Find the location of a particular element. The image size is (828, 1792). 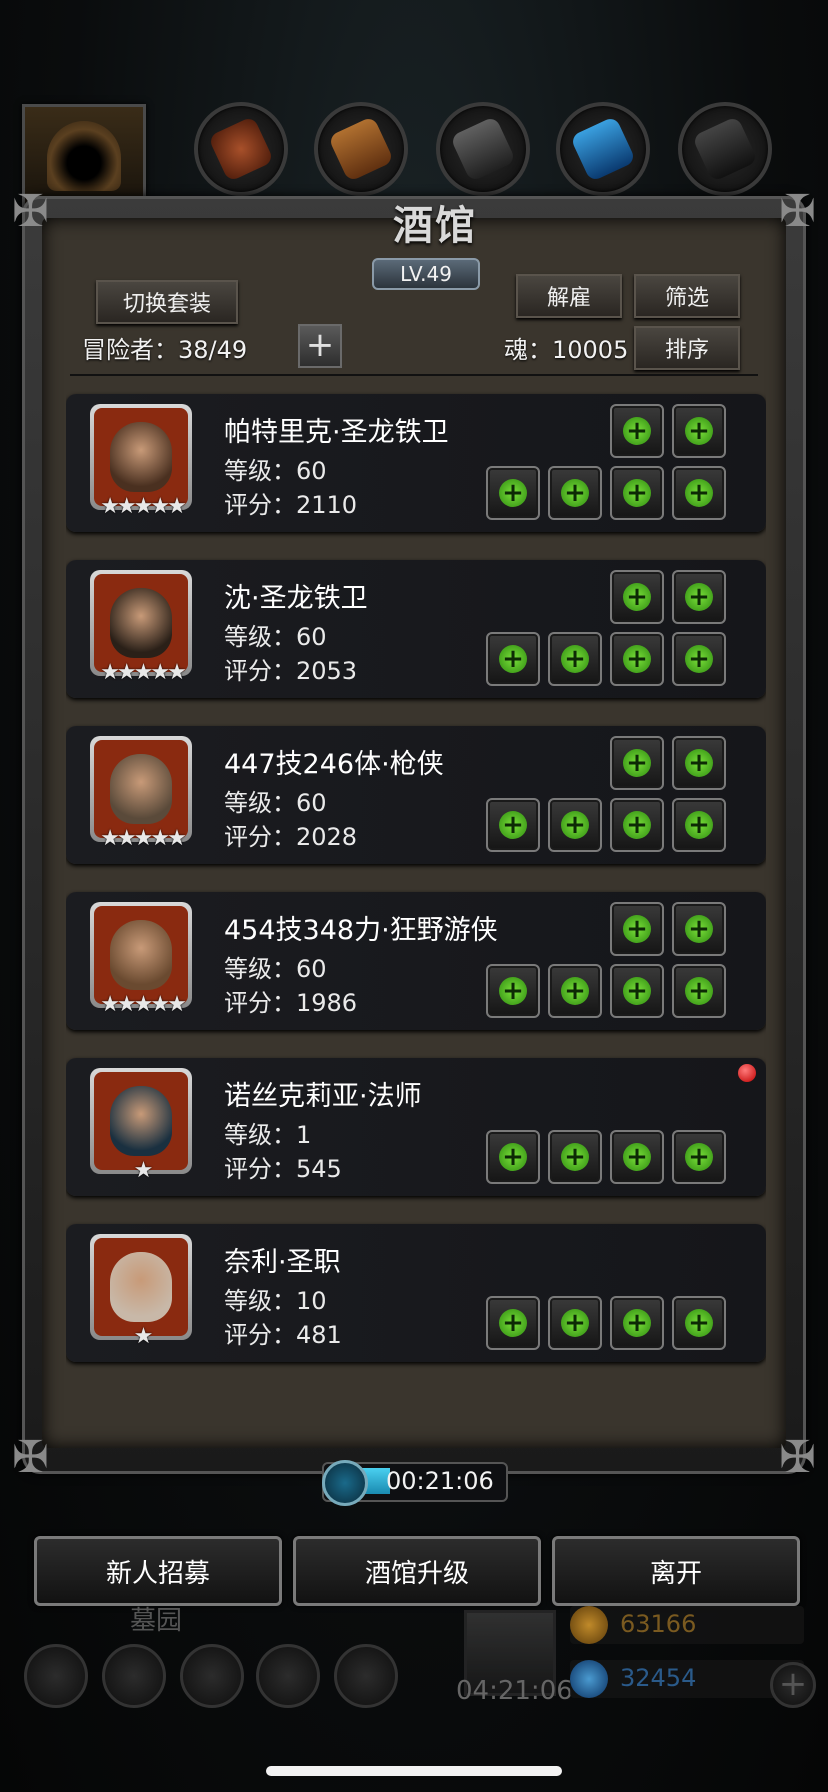

recruit-button: 新人招募 is located at coordinates (158, 1571).